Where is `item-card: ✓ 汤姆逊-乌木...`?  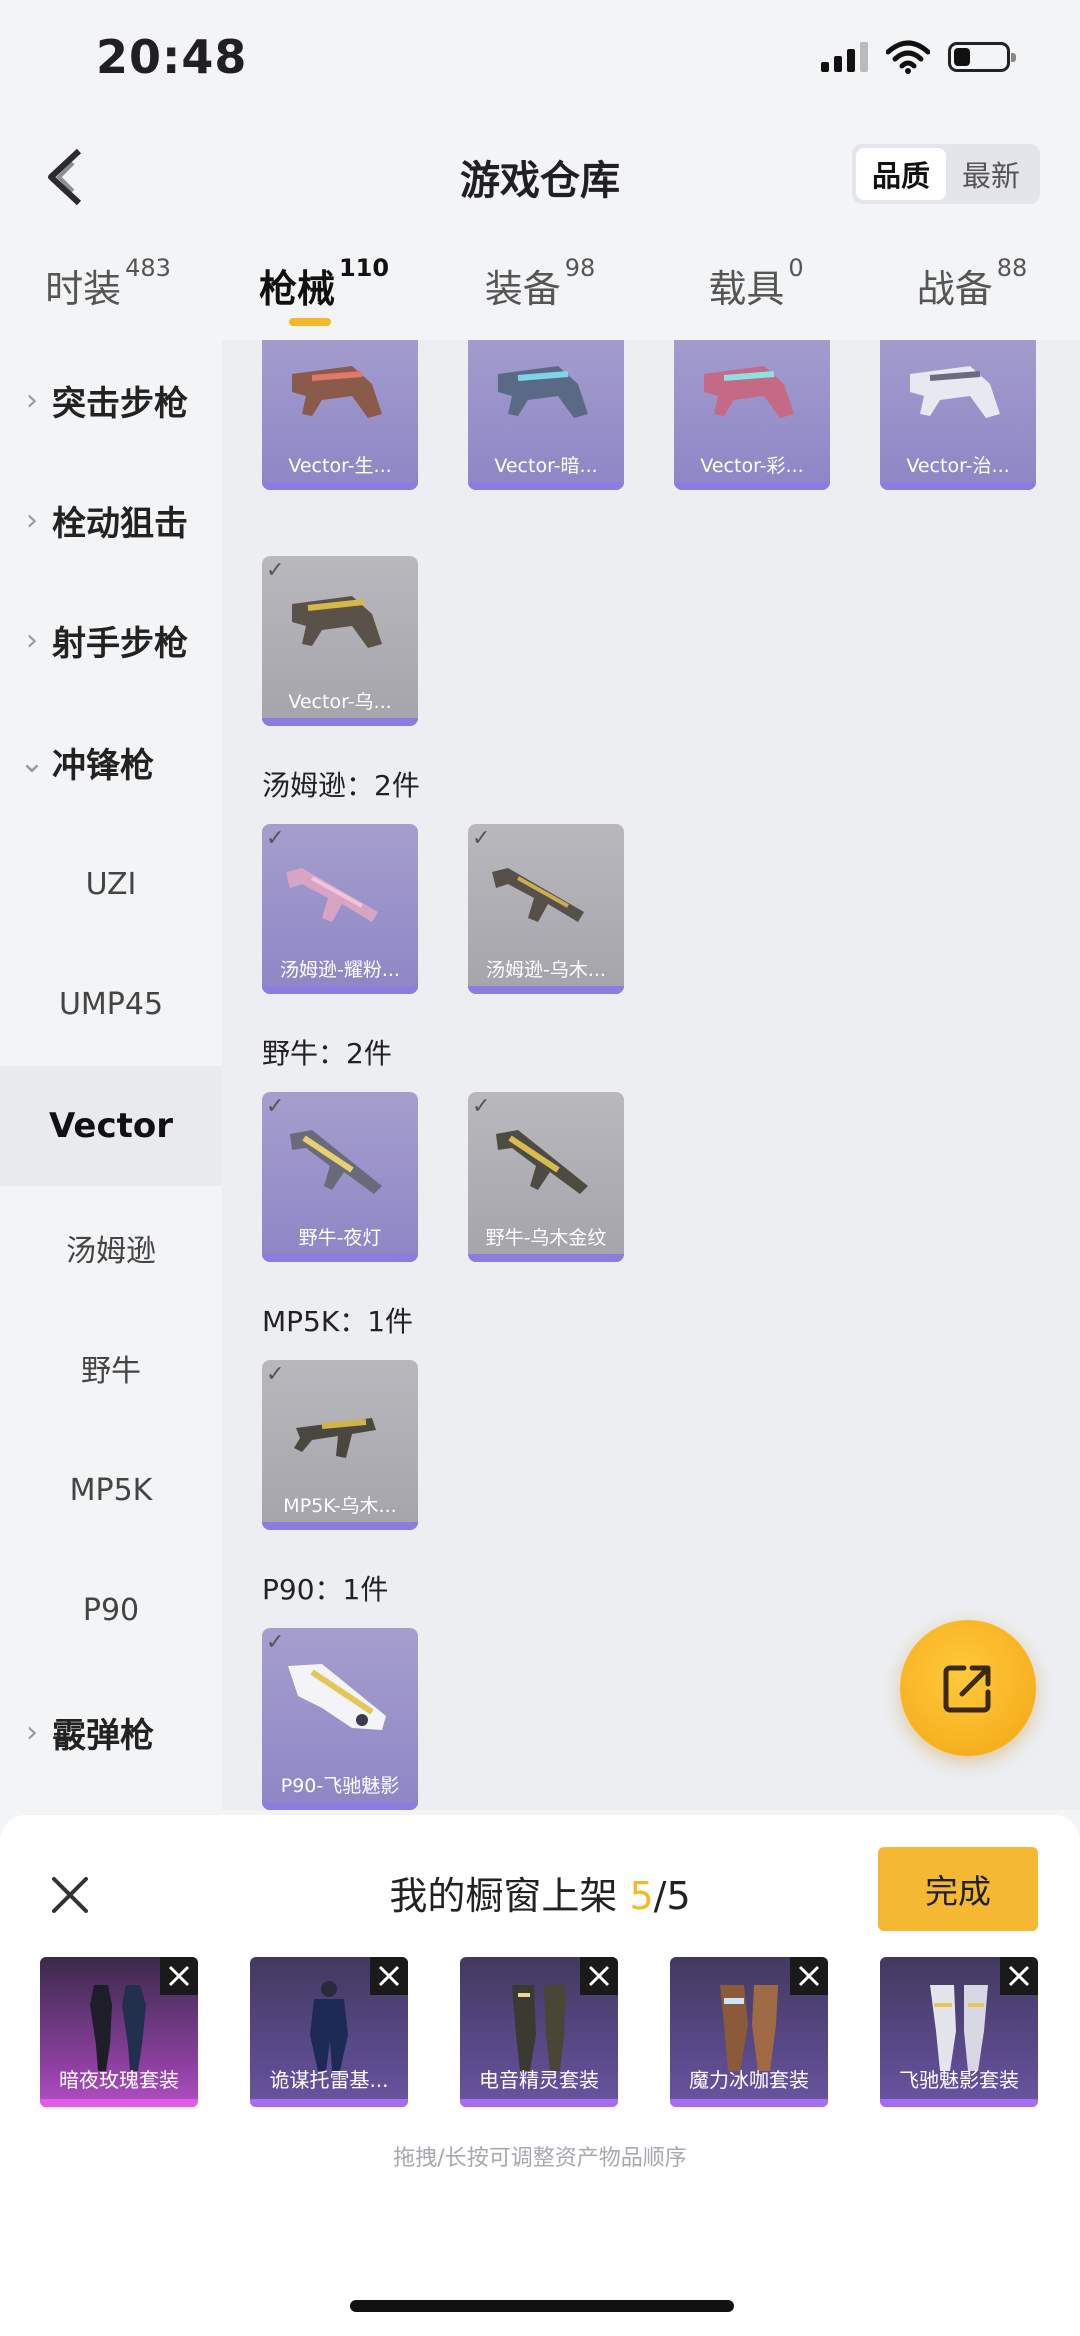 item-card: ✓ 汤姆逊-乌木... is located at coordinates (546, 909).